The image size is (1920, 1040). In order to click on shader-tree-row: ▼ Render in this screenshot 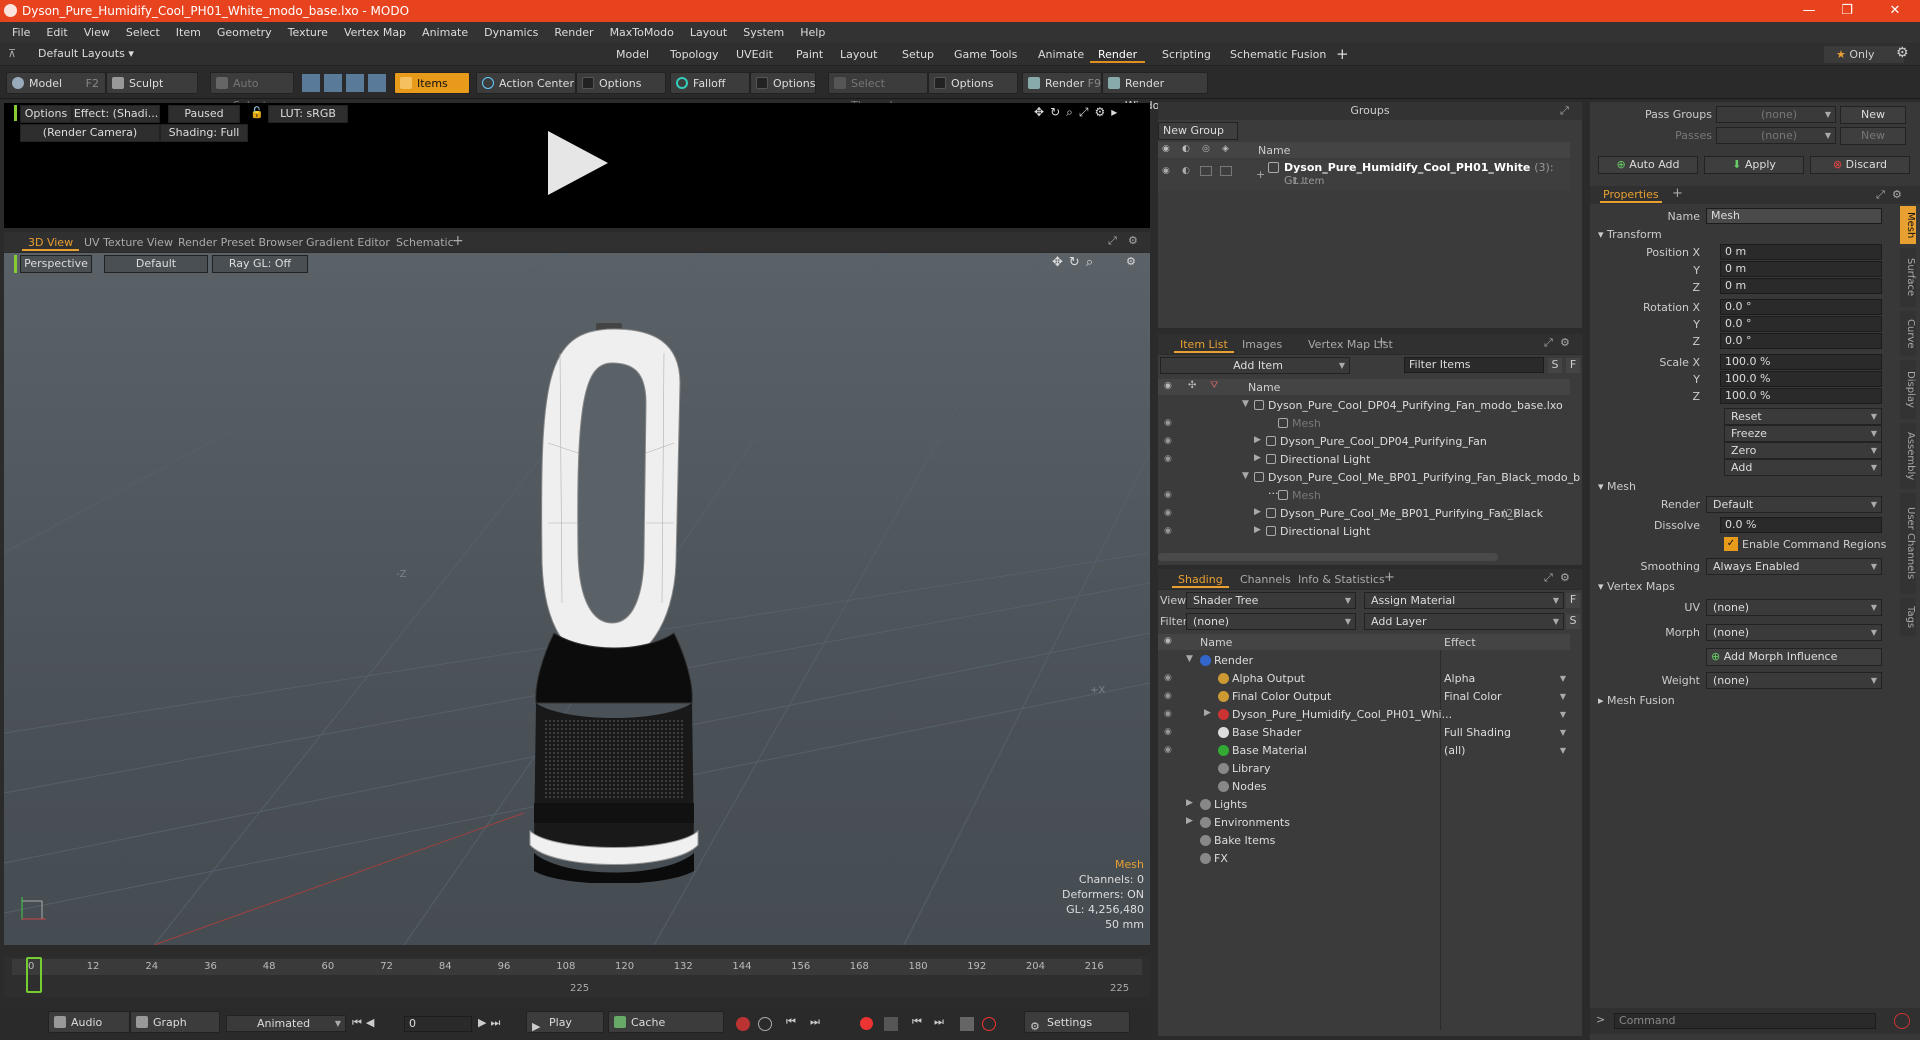, I will do `click(1364, 661)`.